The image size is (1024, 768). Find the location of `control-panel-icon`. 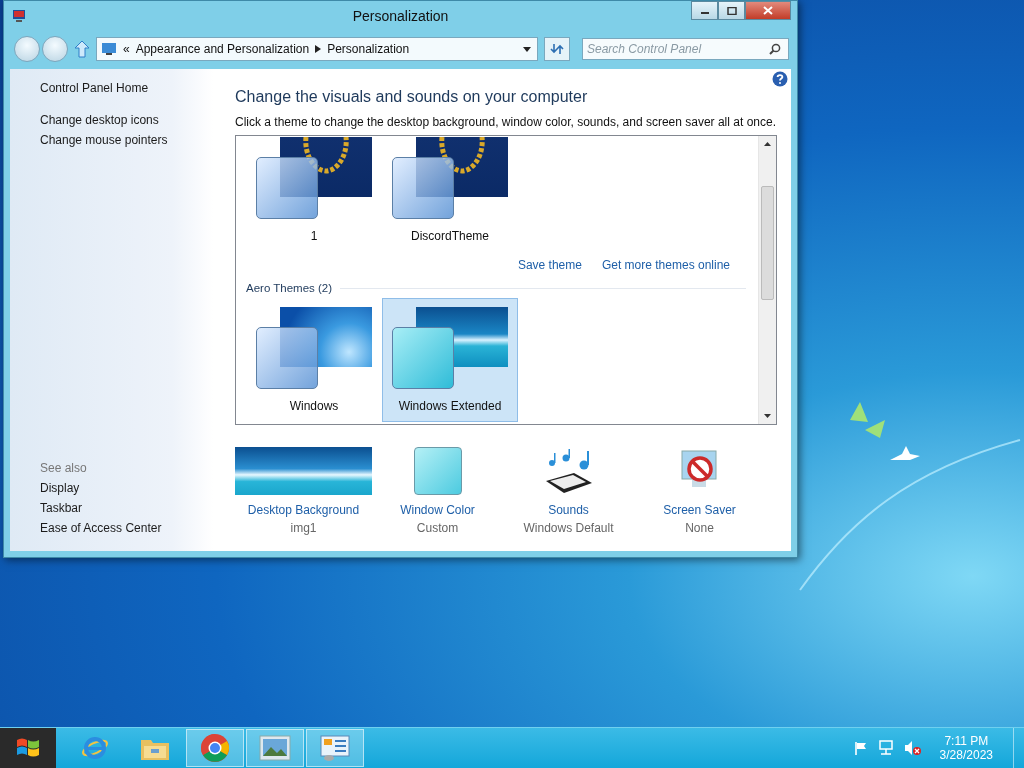

control-panel-icon is located at coordinates (335, 748).